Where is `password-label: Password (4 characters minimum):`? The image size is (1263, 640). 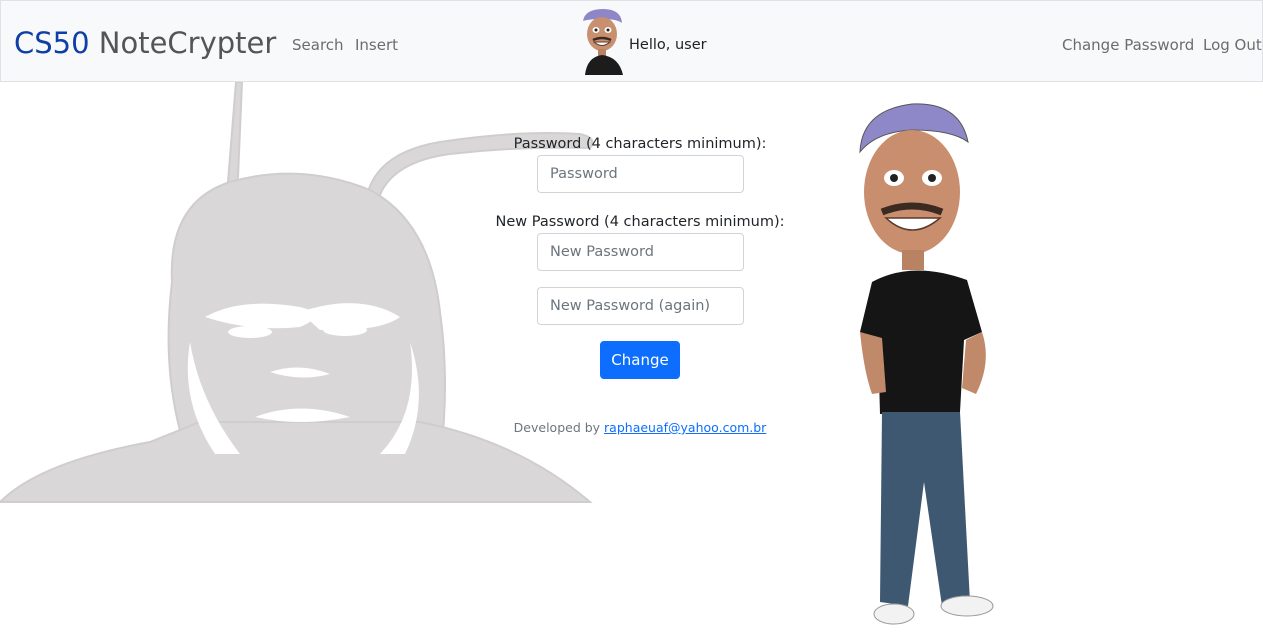
password-label: Password (4 characters minimum): is located at coordinates (640, 144).